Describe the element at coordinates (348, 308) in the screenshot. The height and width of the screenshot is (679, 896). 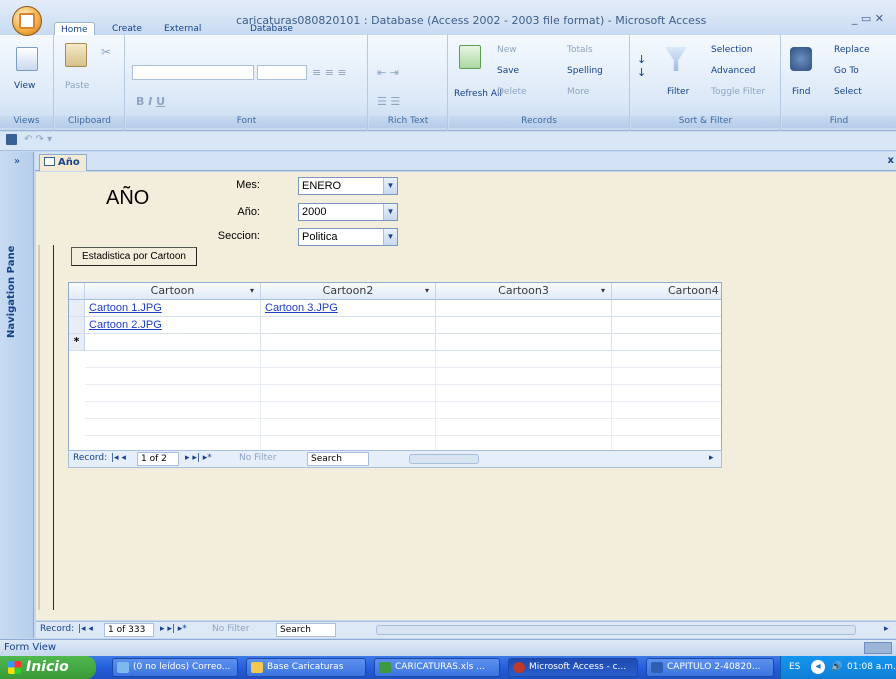
I see `table-cell: Cartoon 3.JPG` at that location.